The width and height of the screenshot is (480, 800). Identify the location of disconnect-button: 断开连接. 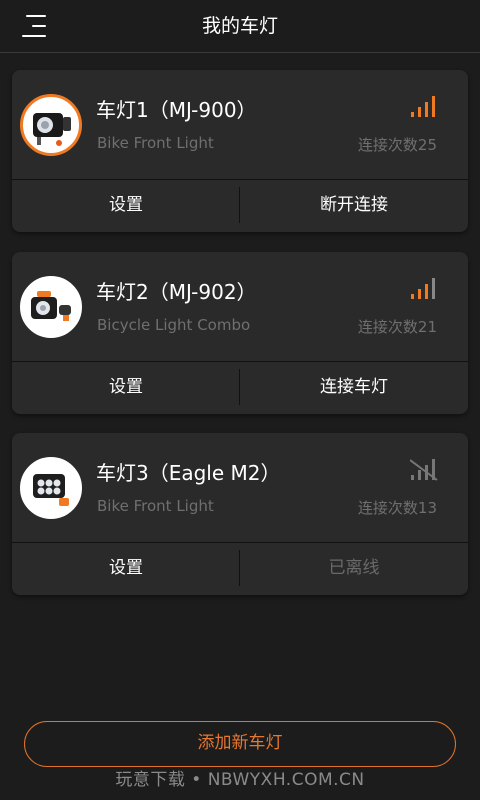
(354, 206).